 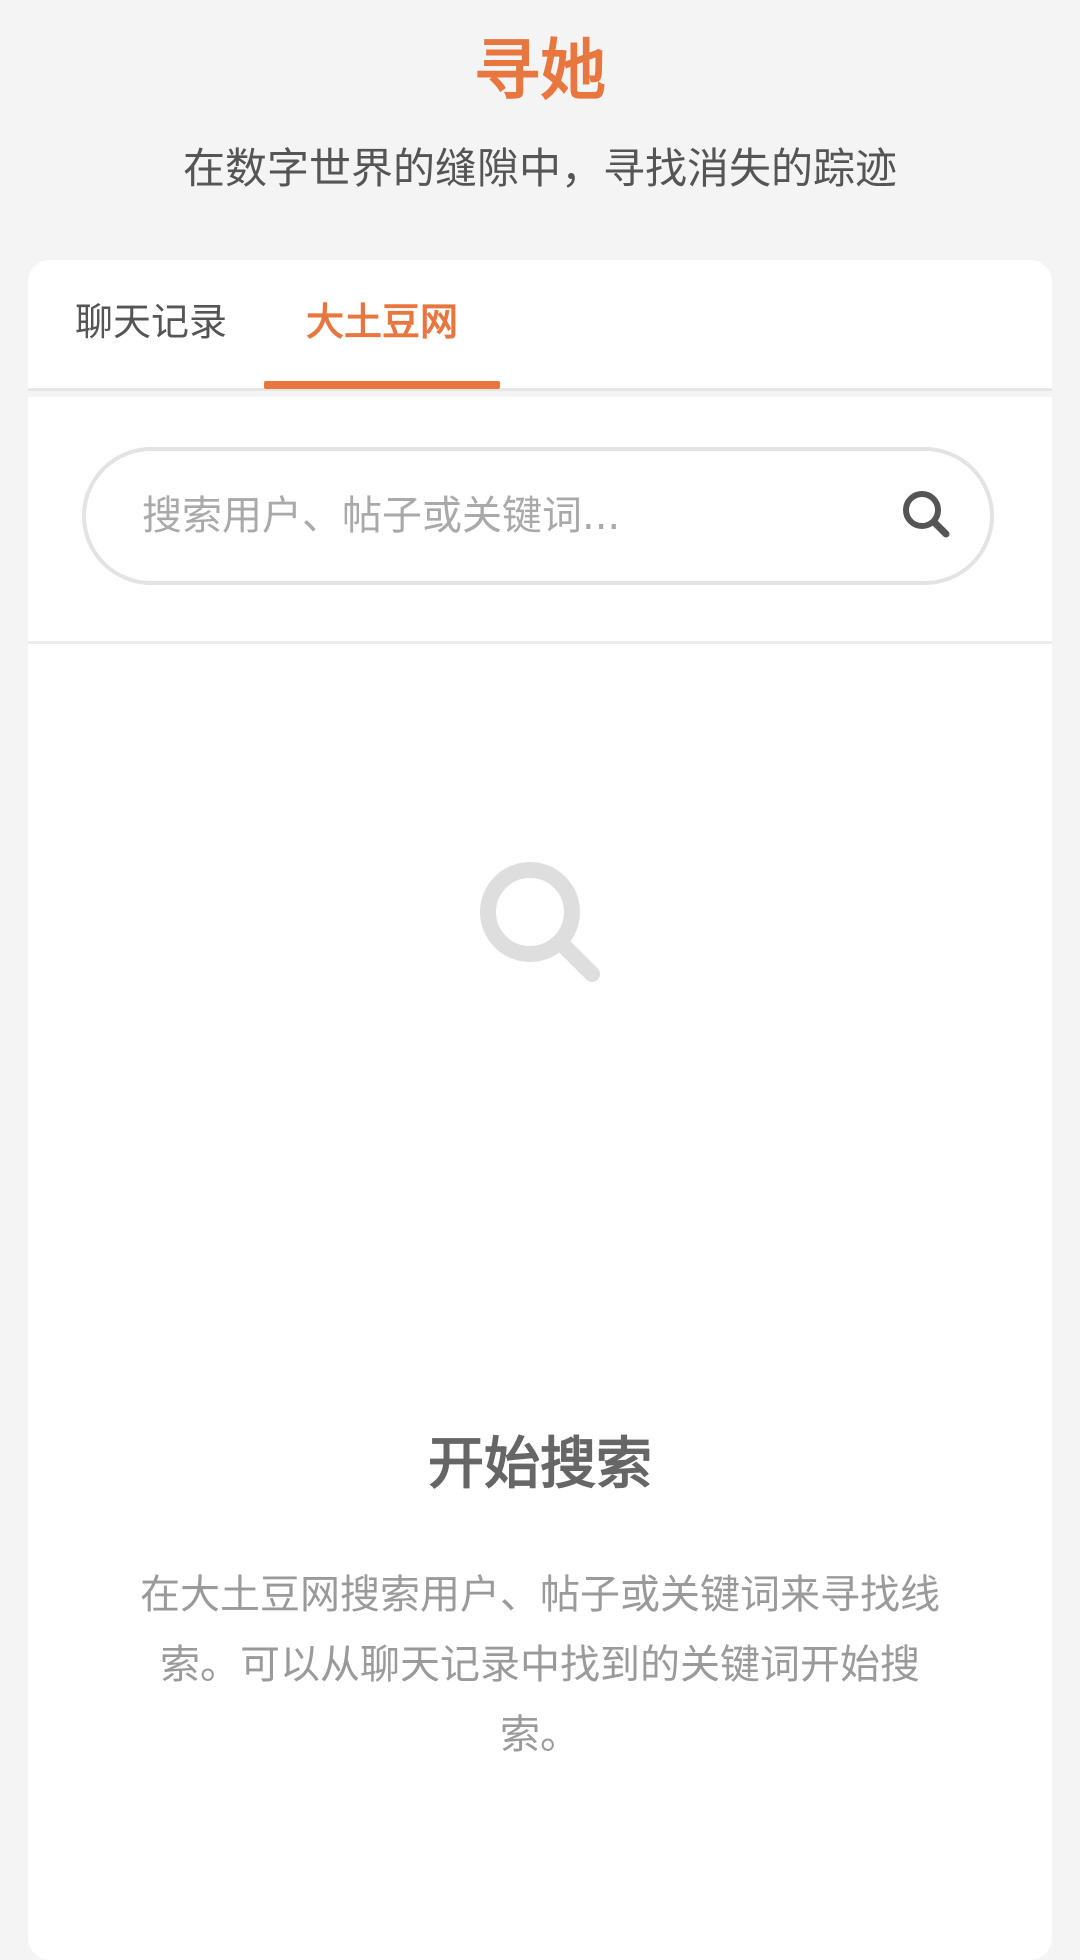 What do you see at coordinates (540, 1464) in the screenshot?
I see `empty-state-title: 开始搜索` at bounding box center [540, 1464].